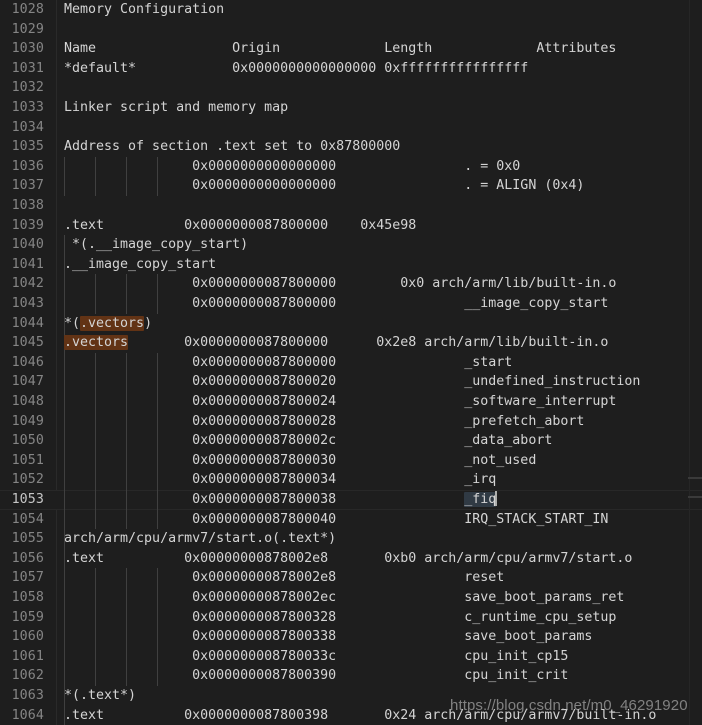 This screenshot has width=702, height=725. I want to click on editor-line: 1036 0x0000000000000000 . = 0x0, so click(351, 166).